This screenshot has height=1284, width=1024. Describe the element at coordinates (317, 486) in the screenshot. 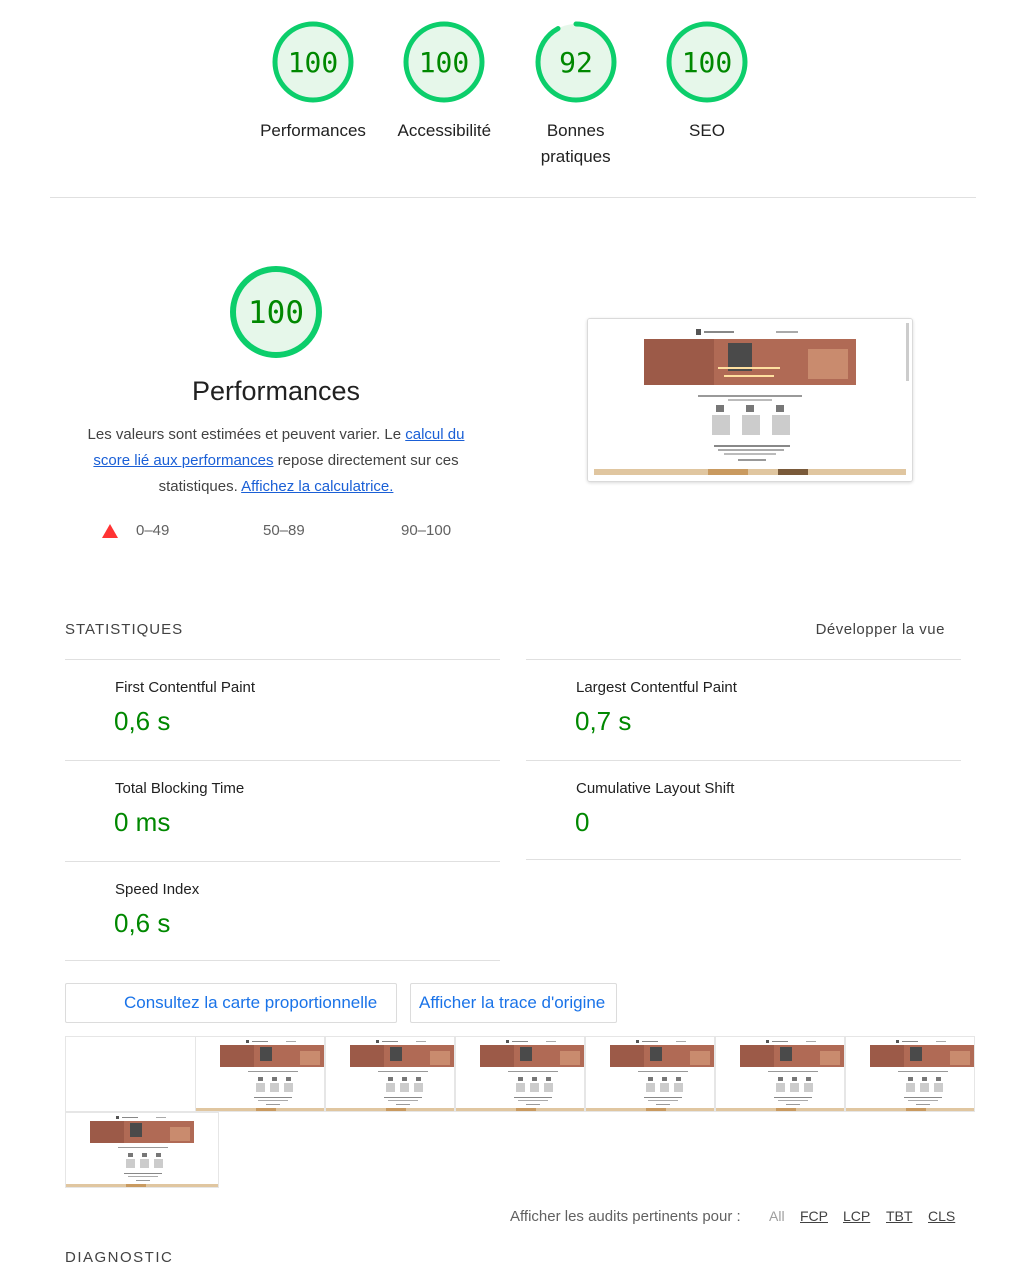

I see `calculator-link: Affichez la calculatrice.` at that location.